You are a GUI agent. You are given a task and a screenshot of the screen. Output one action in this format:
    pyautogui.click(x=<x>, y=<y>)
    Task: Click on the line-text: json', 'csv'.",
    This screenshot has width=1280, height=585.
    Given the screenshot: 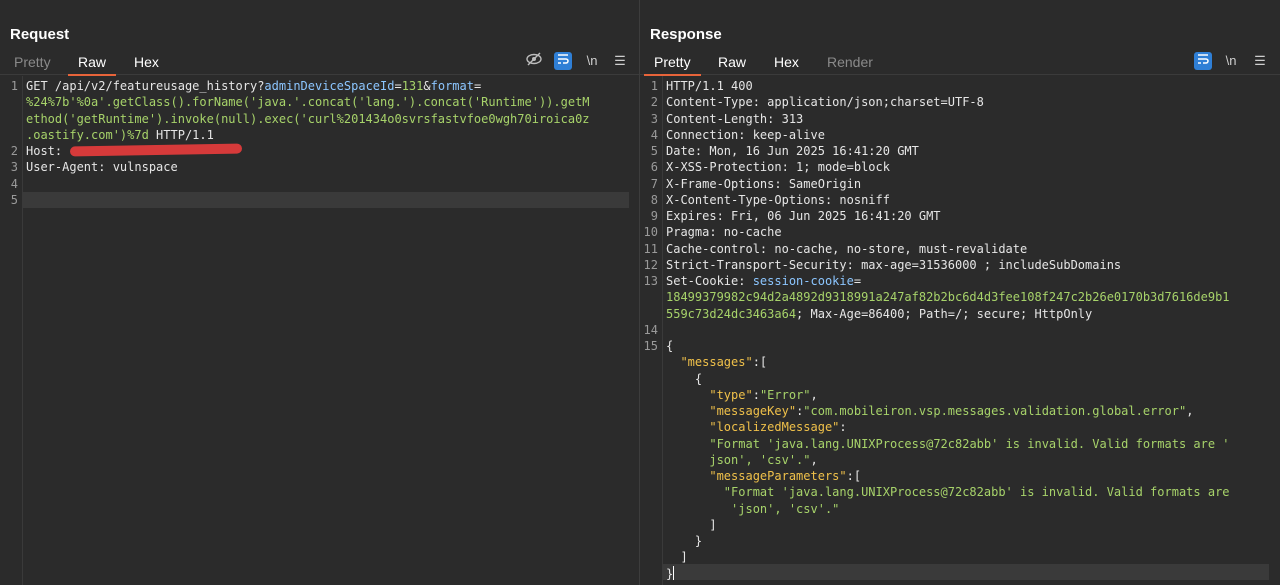 What is the action you would take?
    pyautogui.click(x=971, y=460)
    